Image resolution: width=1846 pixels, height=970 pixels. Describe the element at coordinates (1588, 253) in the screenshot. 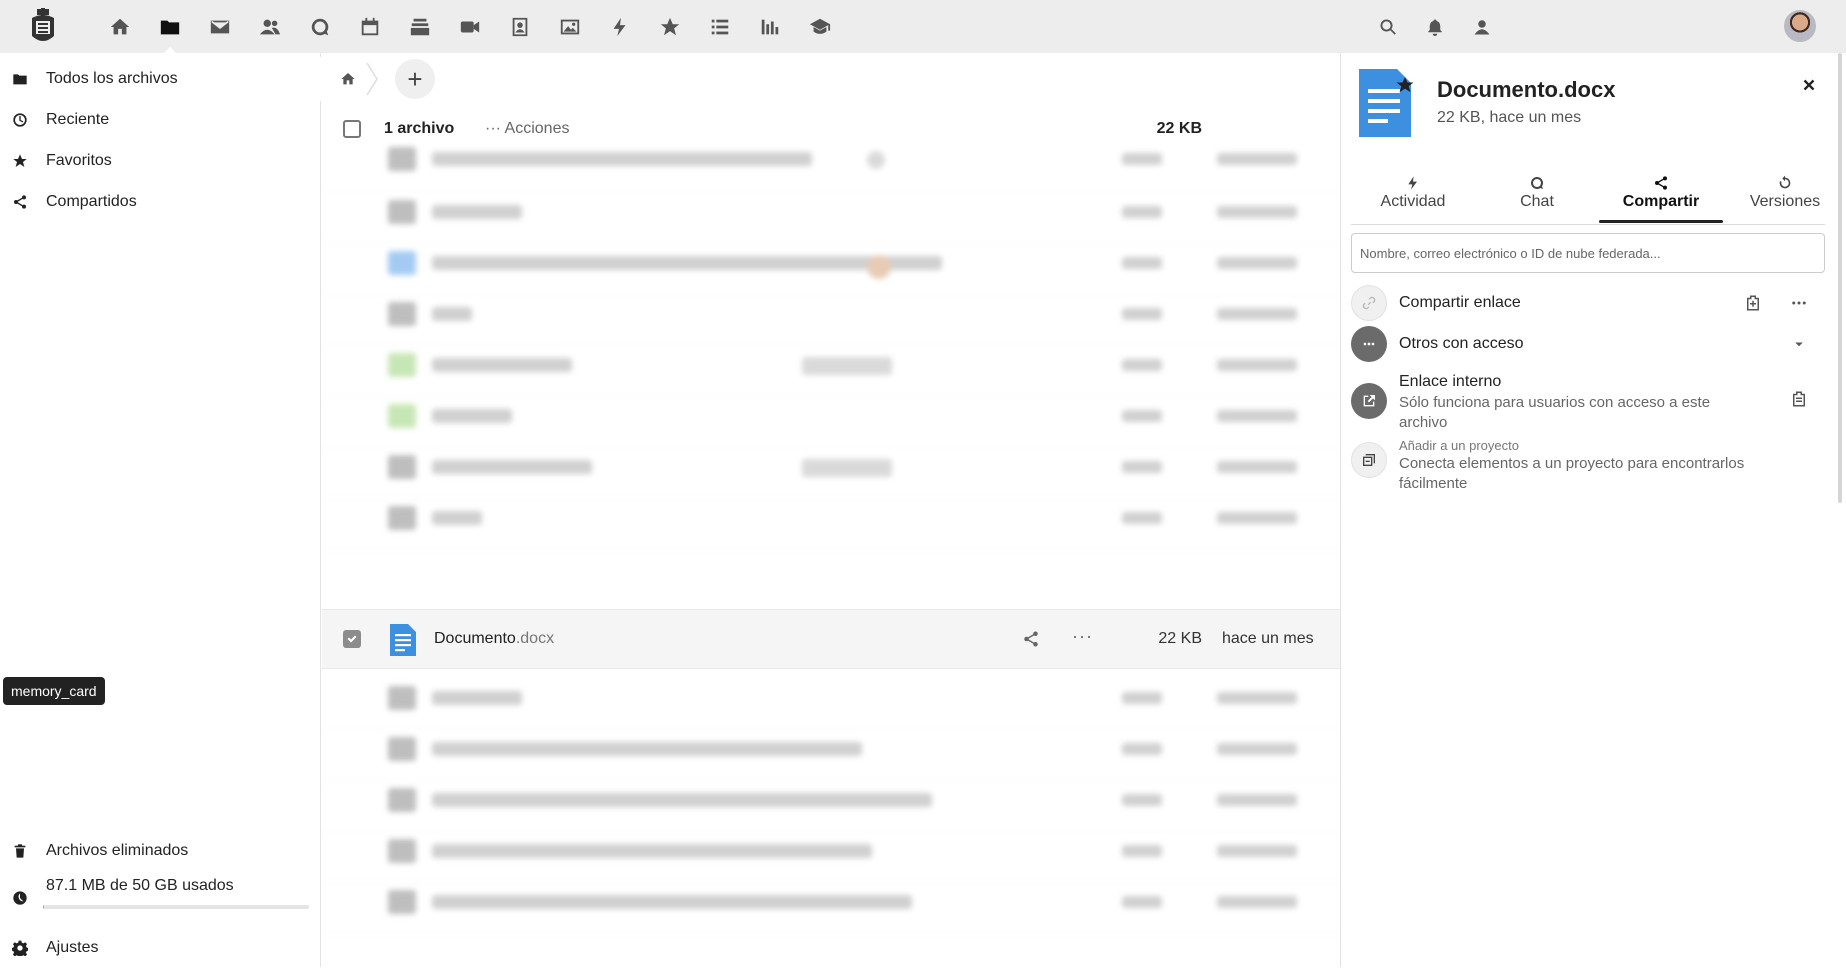

I see `share-search-input` at that location.